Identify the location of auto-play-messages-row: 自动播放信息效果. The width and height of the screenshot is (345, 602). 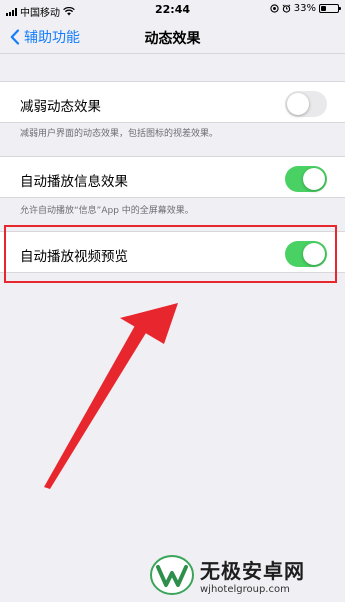
(172, 177).